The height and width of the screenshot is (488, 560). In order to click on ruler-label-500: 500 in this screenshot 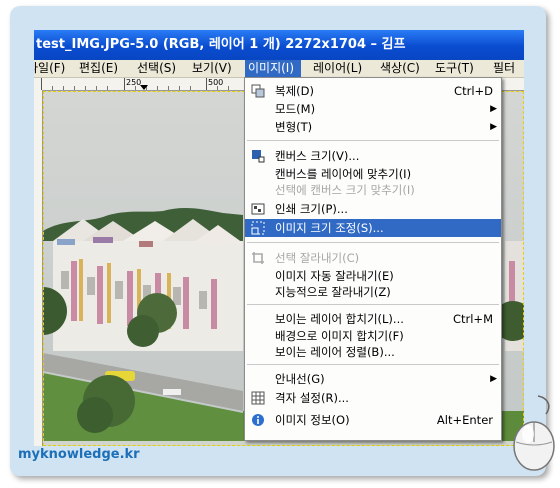, I will do `click(216, 82)`.